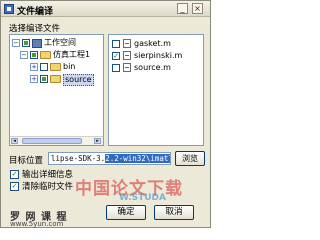 The image size is (320, 240). What do you see at coordinates (190, 158) in the screenshot?
I see `browse-button: 浏览` at bounding box center [190, 158].